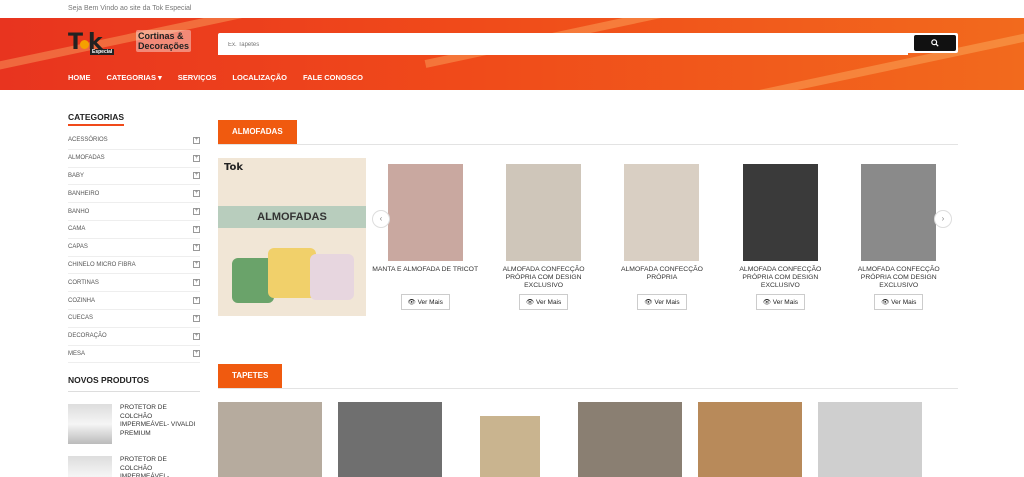 This screenshot has width=1024, height=477. What do you see at coordinates (588, 132) in the screenshot?
I see `section-header: ALMOFADAS` at bounding box center [588, 132].